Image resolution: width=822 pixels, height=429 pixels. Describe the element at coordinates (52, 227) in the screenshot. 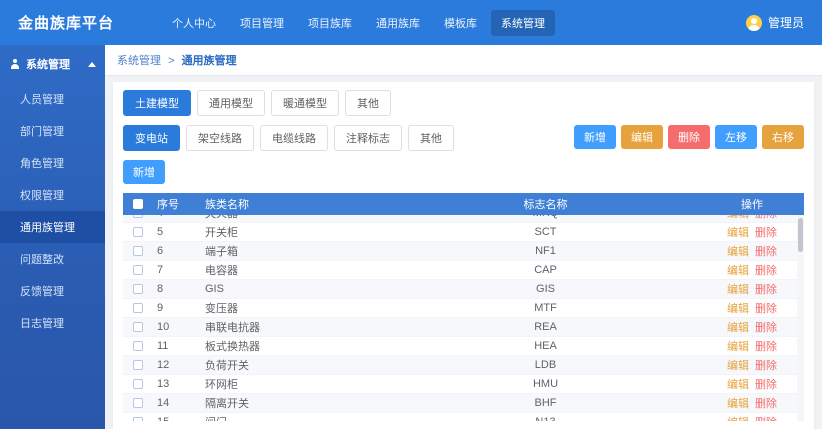

I see `sidebar-item-4: 通用族管理` at that location.